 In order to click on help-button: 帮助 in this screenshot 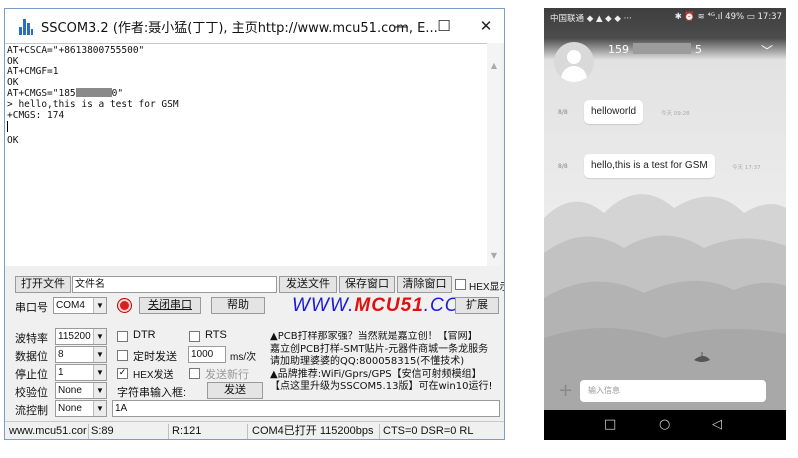, I will do `click(238, 305)`.